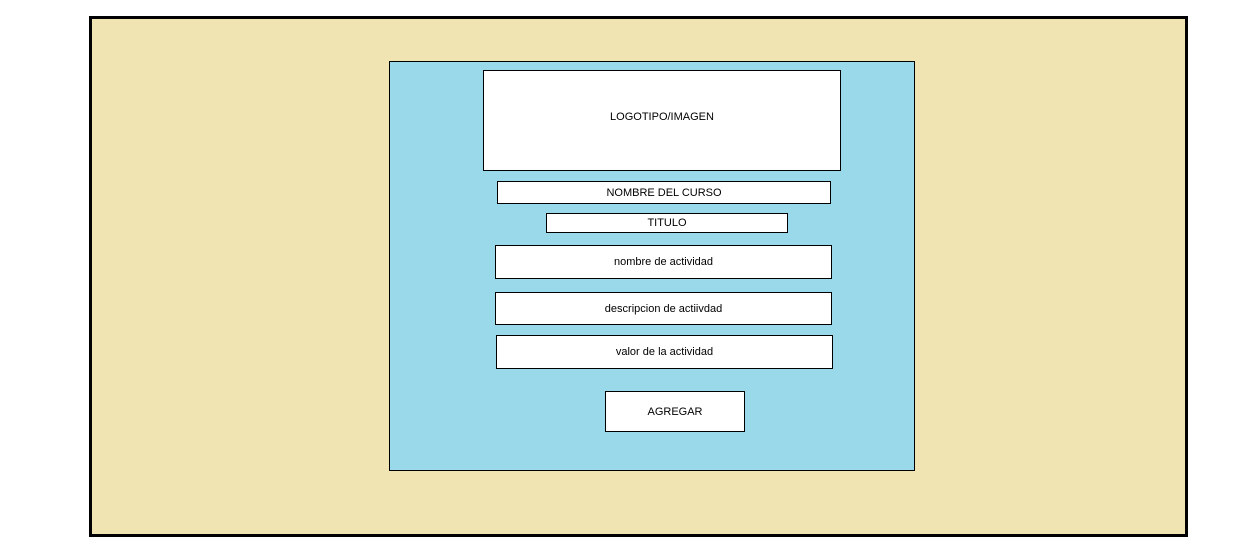 This screenshot has height=554, width=1244. I want to click on activity-description-input: descripcion de actiivdad, so click(663, 308).